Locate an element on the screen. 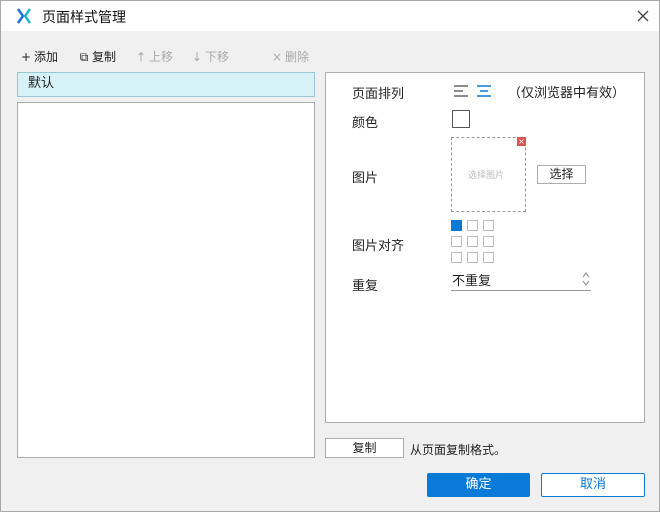  image-align-label: 图片对齐 is located at coordinates (378, 246).